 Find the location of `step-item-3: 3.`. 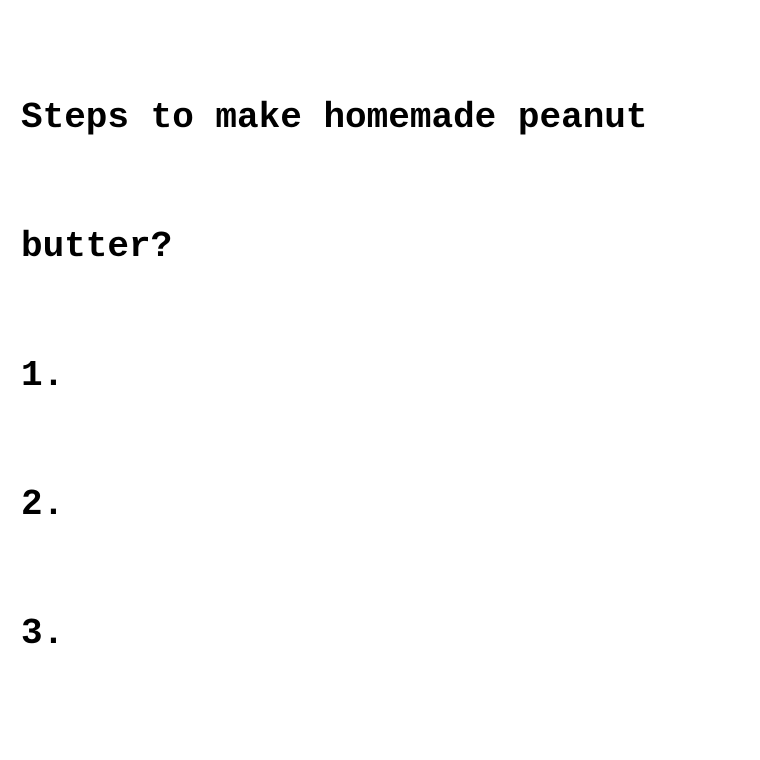

step-item-3: 3. is located at coordinates (43, 633).